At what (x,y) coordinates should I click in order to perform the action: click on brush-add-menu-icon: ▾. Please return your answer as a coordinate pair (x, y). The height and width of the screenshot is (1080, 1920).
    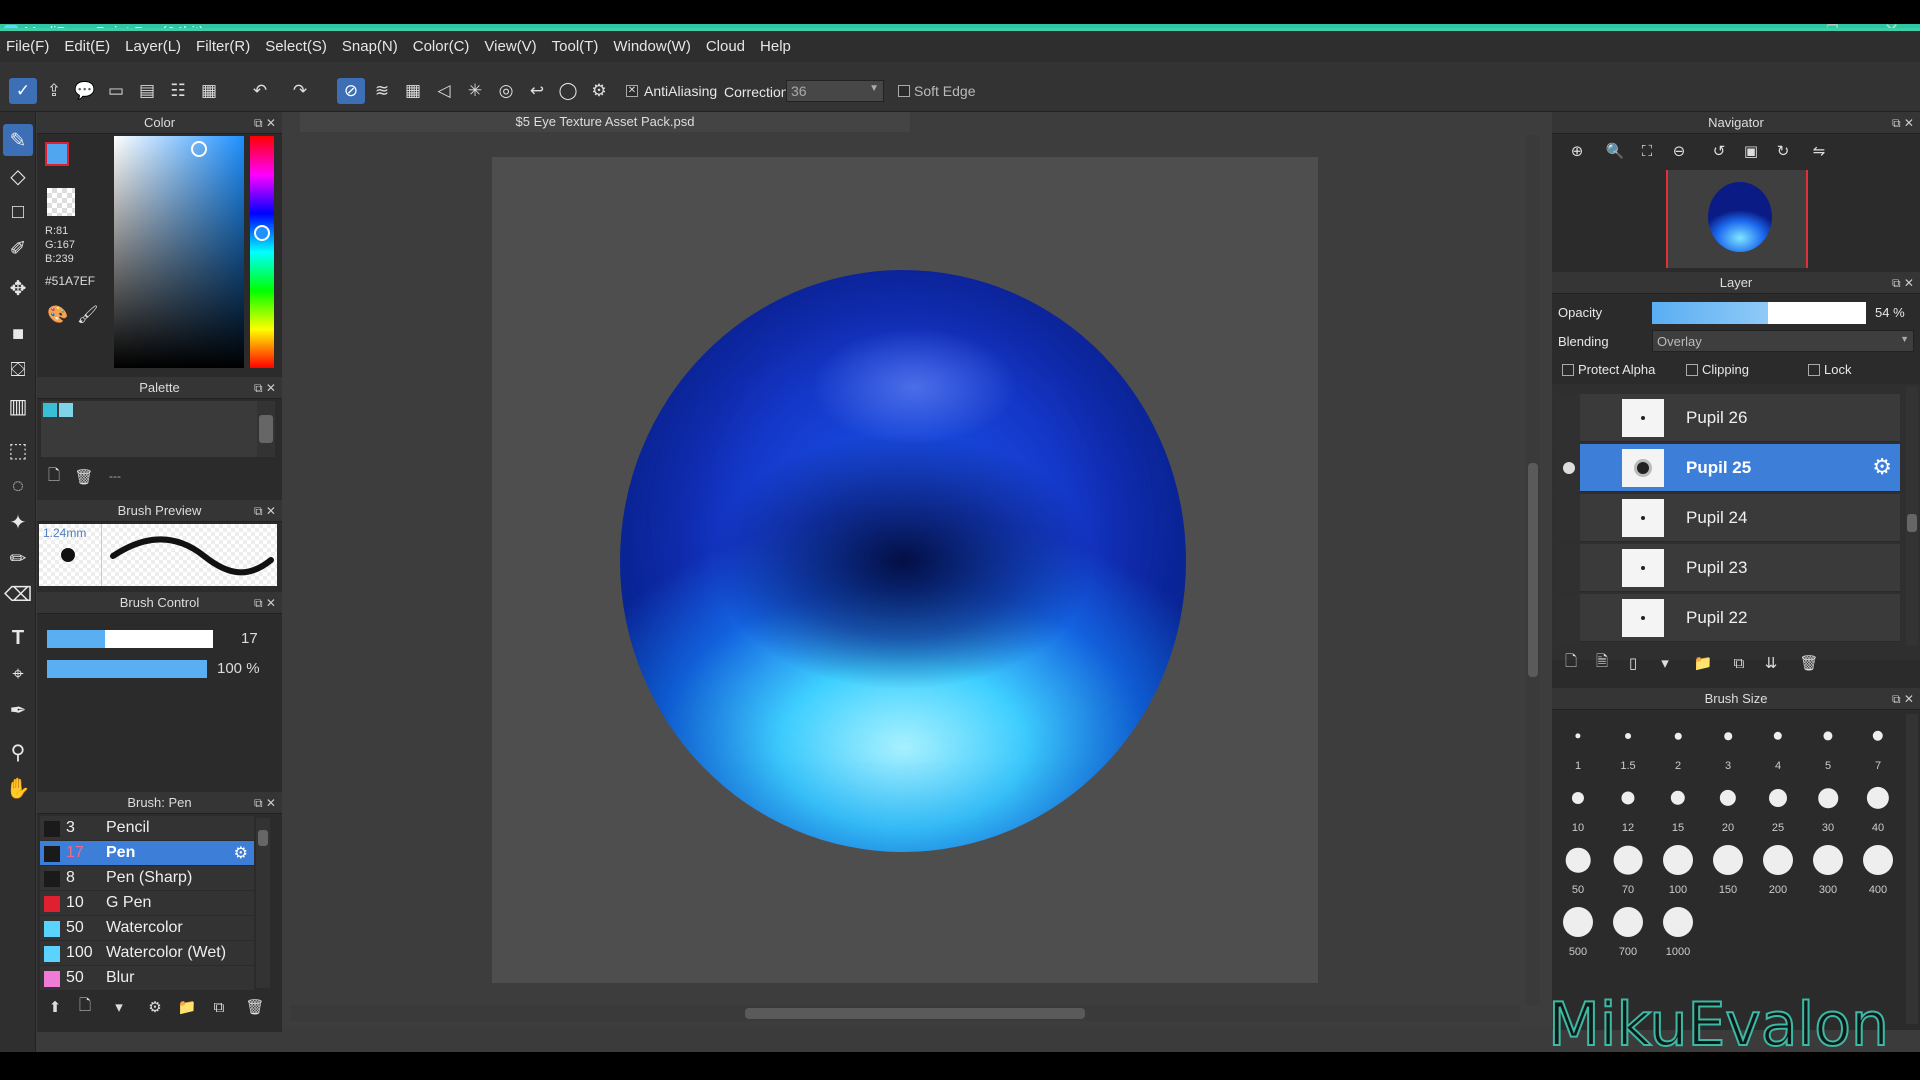
    Looking at the image, I should click on (119, 1007).